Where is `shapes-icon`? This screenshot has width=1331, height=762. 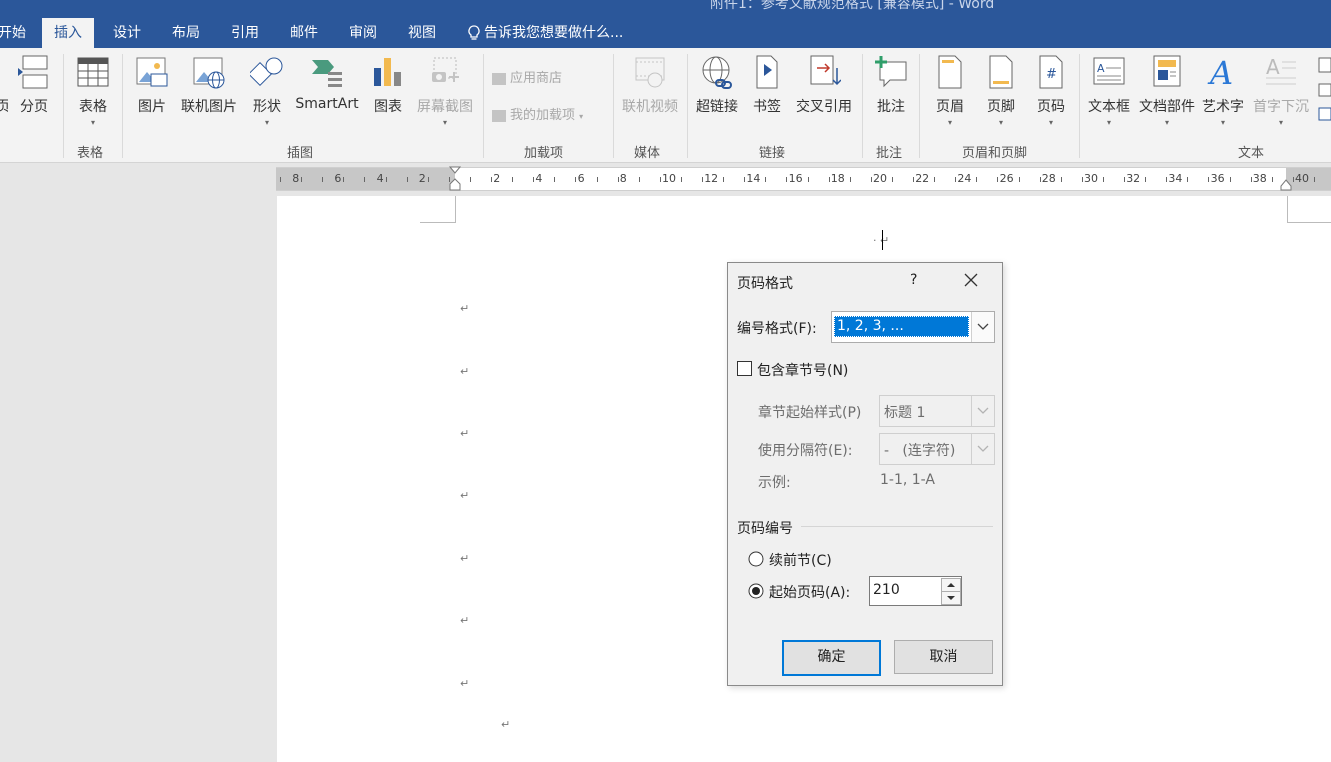 shapes-icon is located at coordinates (267, 72).